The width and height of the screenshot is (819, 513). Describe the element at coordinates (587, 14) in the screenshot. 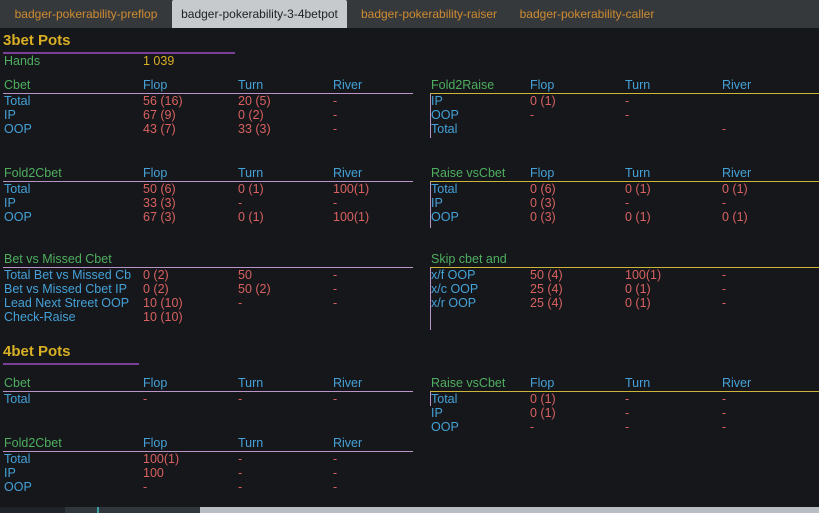

I see `tab-badger-pokerability-caller: badger-pokerability-caller` at that location.